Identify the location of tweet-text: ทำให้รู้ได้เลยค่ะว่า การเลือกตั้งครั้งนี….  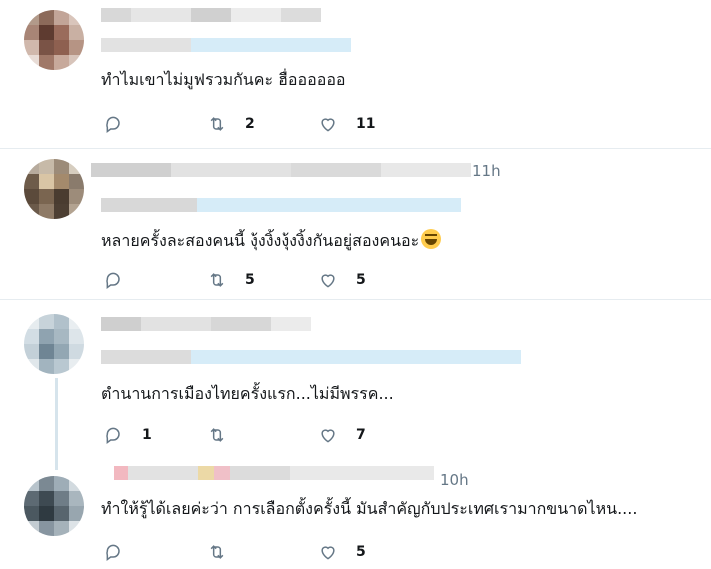
(369, 508).